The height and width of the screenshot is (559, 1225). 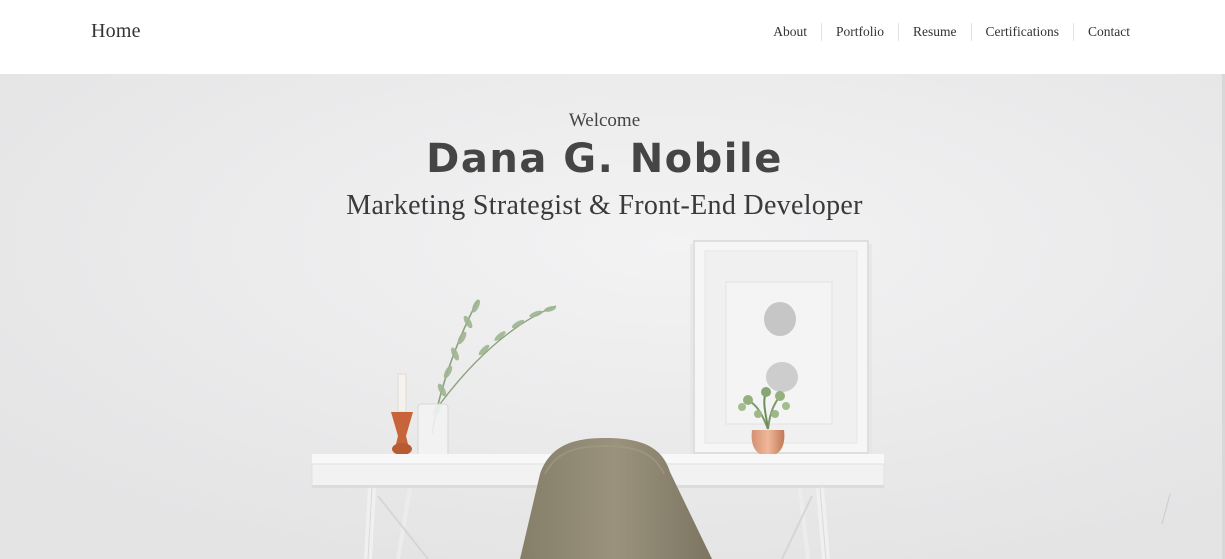 I want to click on home-link: Home, so click(x=116, y=31).